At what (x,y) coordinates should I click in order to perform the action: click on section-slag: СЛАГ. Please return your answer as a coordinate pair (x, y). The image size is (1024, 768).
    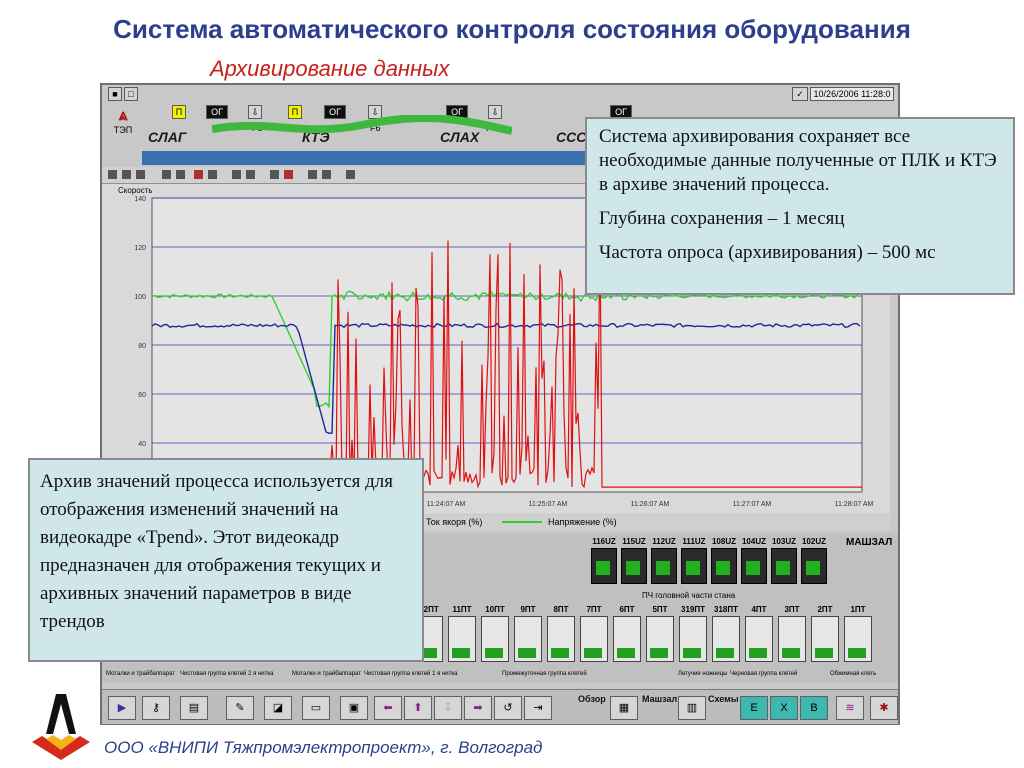
    Looking at the image, I should click on (167, 137).